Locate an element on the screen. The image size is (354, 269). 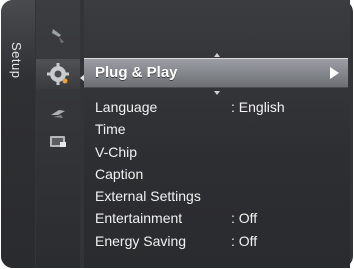
picture-icon is located at coordinates (58, 36).